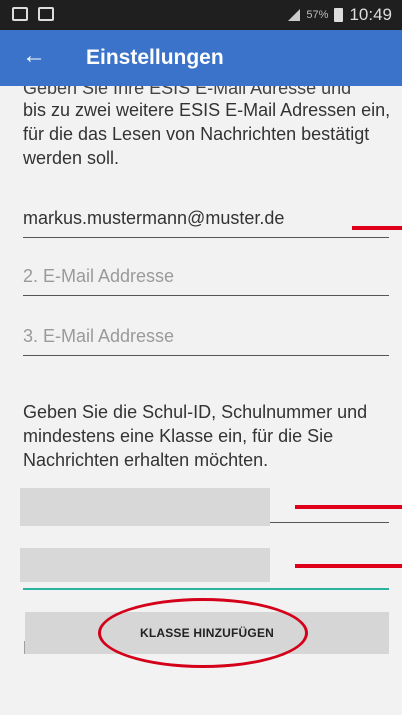 The image size is (402, 715). Describe the element at coordinates (99, 336) in the screenshot. I see `email-field-3-placeholder: 3. E-Mail Addresse` at that location.